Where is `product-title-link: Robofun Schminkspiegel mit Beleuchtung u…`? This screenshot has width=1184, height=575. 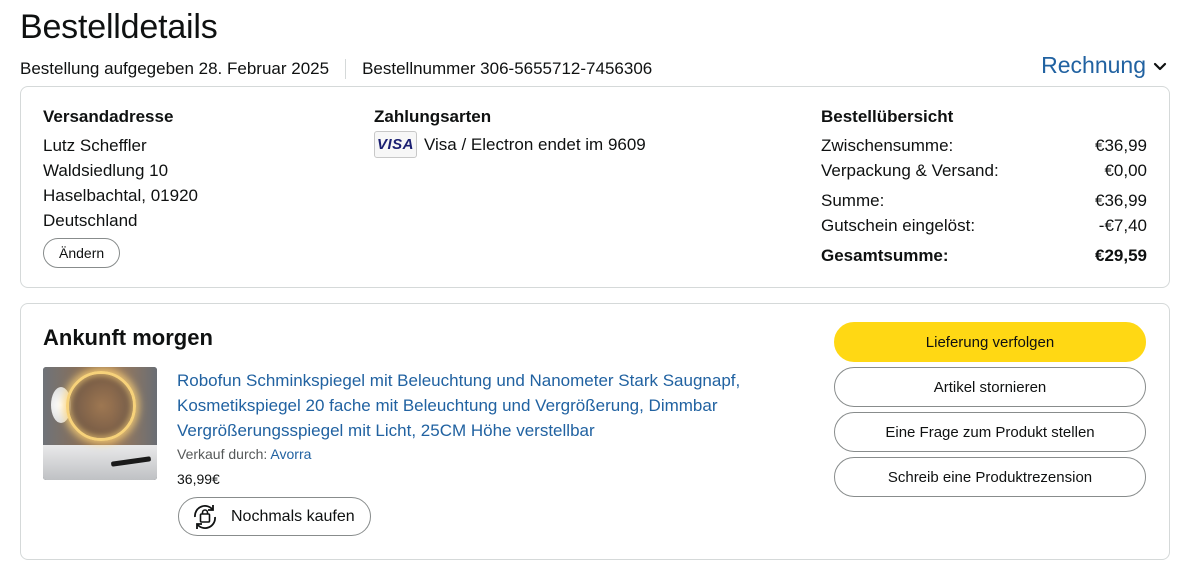 product-title-link: Robofun Schminkspiegel mit Beleuchtung u… is located at coordinates (487, 405).